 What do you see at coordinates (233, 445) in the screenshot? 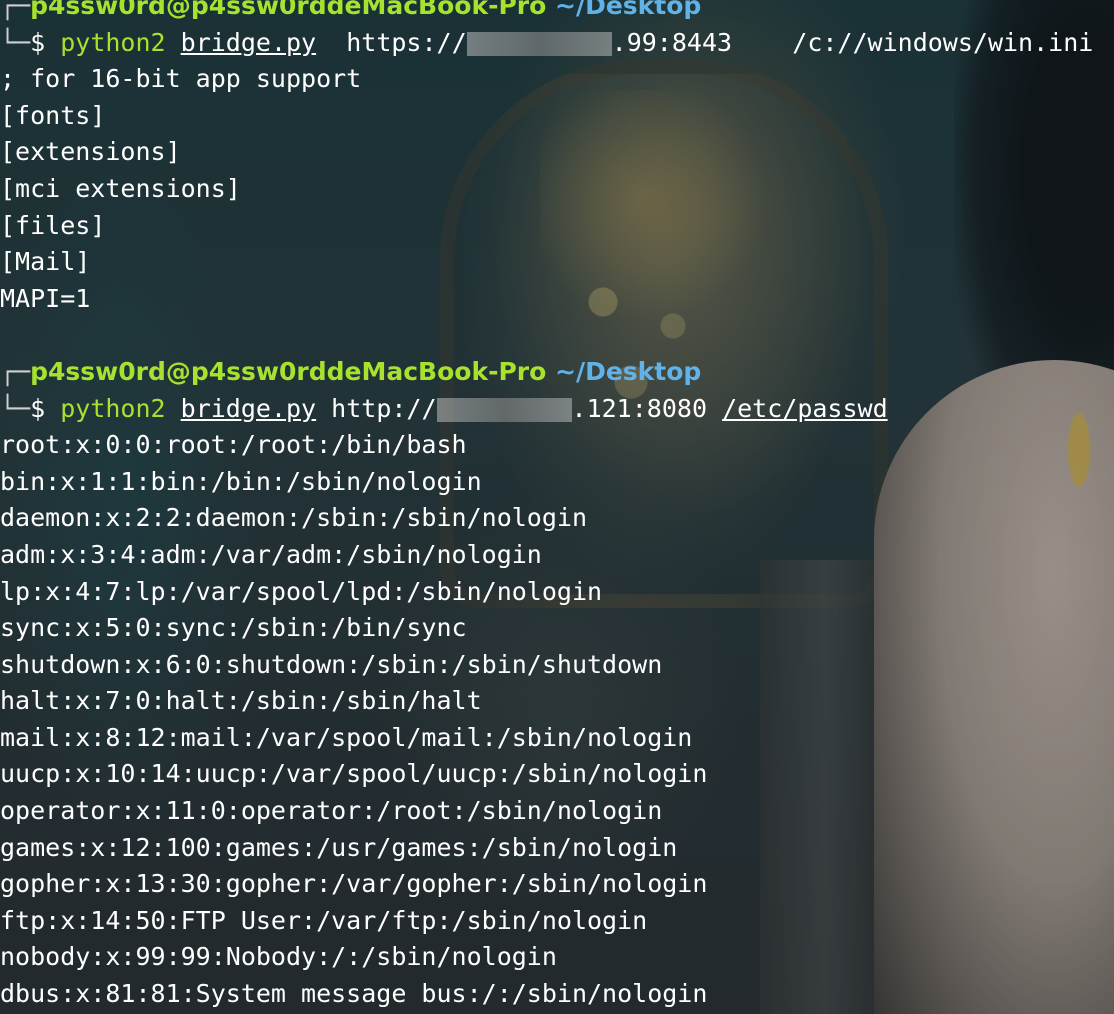
I see `output-line: root:x:0:0:root:/root:/bin/bash` at bounding box center [233, 445].